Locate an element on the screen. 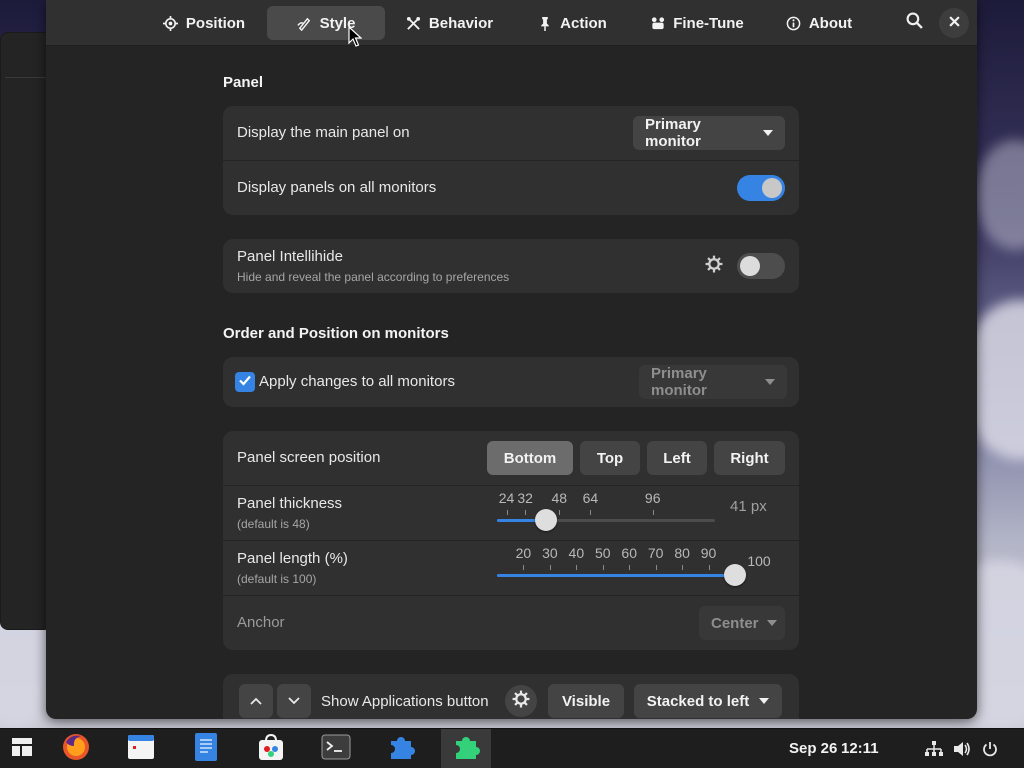  tab-behavior: Behavior is located at coordinates (449, 23).